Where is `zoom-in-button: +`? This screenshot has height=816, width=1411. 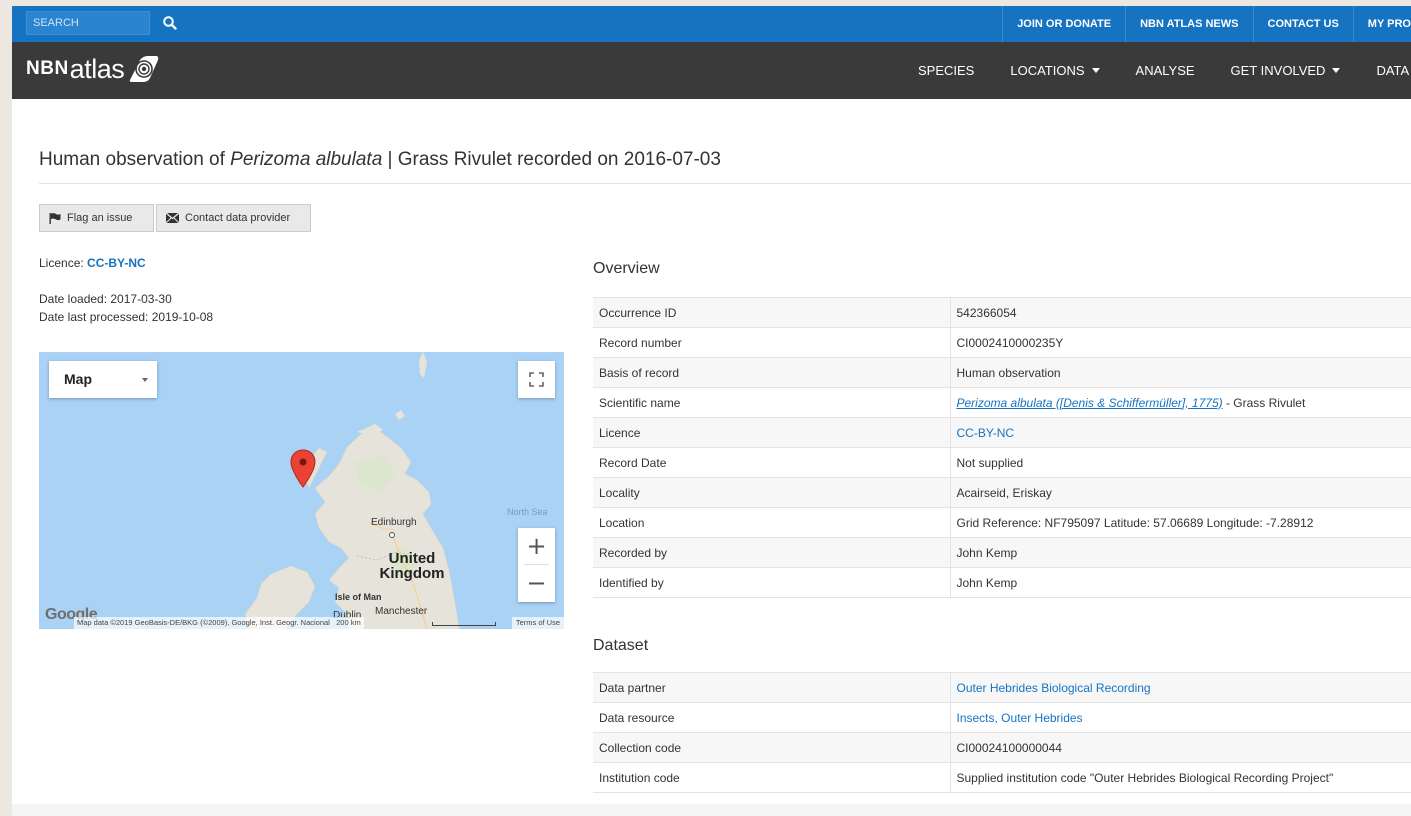 zoom-in-button: + is located at coordinates (536, 546).